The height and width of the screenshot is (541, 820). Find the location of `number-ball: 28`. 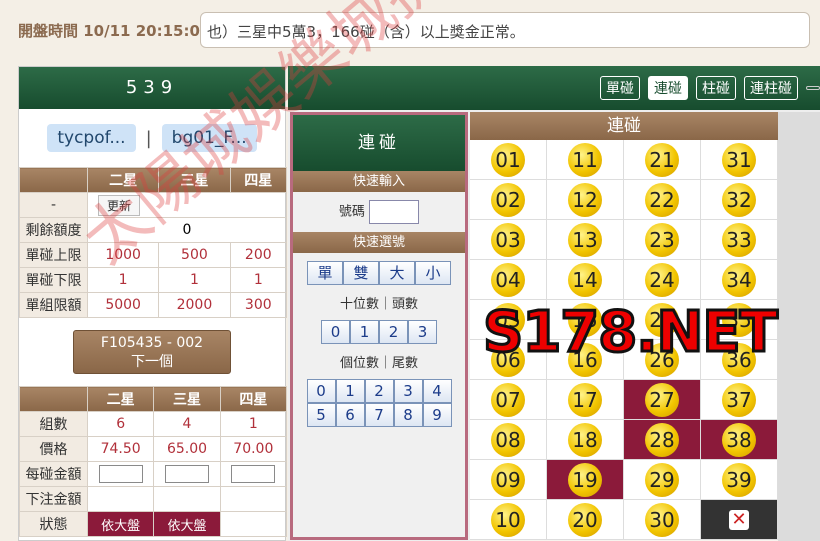

number-ball: 28 is located at coordinates (662, 439).